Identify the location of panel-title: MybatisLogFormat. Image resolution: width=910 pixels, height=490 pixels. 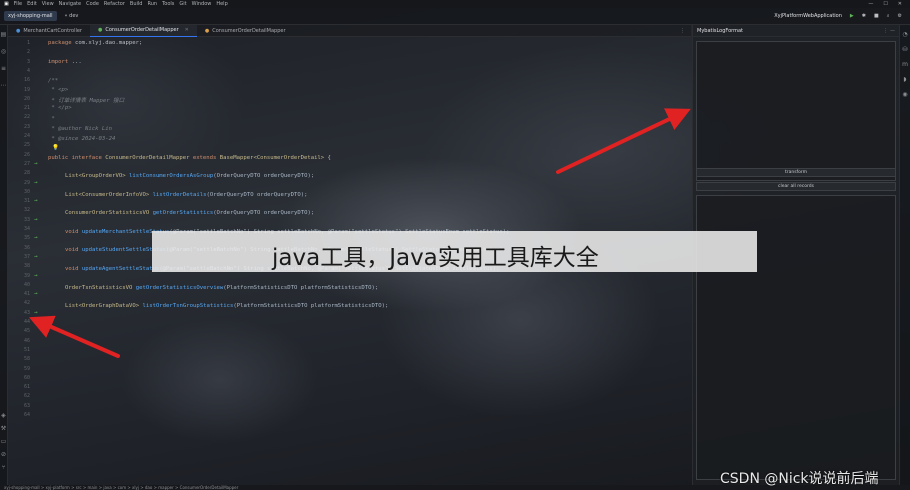
(720, 30).